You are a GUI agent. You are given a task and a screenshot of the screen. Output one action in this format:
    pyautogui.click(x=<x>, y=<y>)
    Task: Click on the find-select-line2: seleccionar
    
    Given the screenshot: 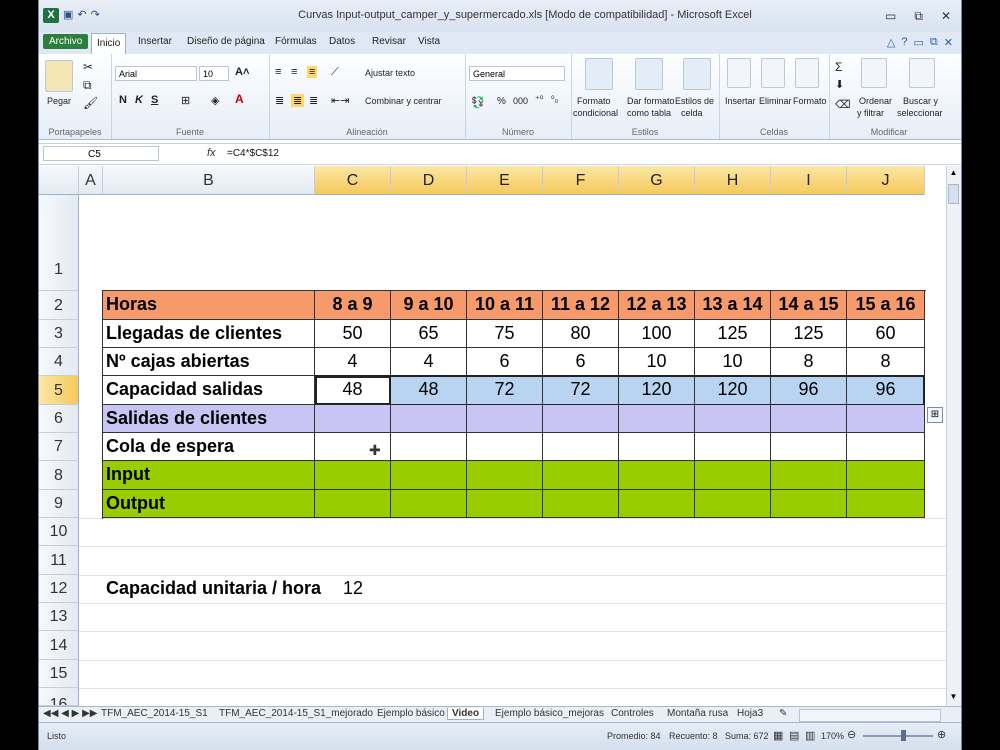 What is the action you would take?
    pyautogui.click(x=920, y=113)
    